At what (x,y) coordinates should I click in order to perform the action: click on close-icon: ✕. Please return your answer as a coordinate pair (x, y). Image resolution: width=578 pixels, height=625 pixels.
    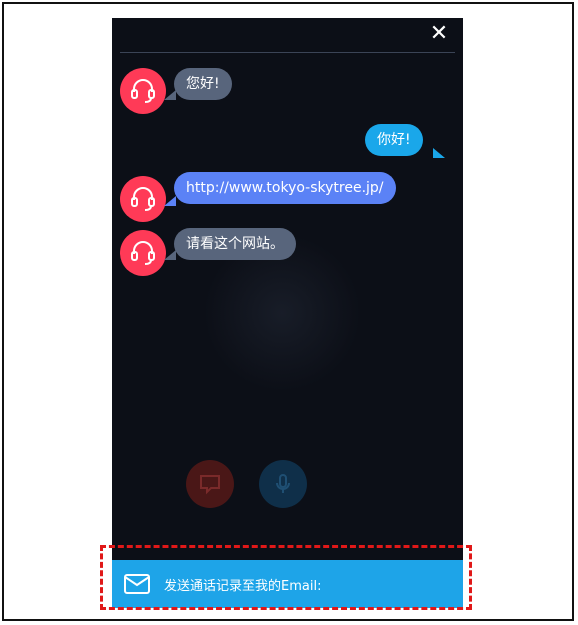
    Looking at the image, I should click on (439, 33).